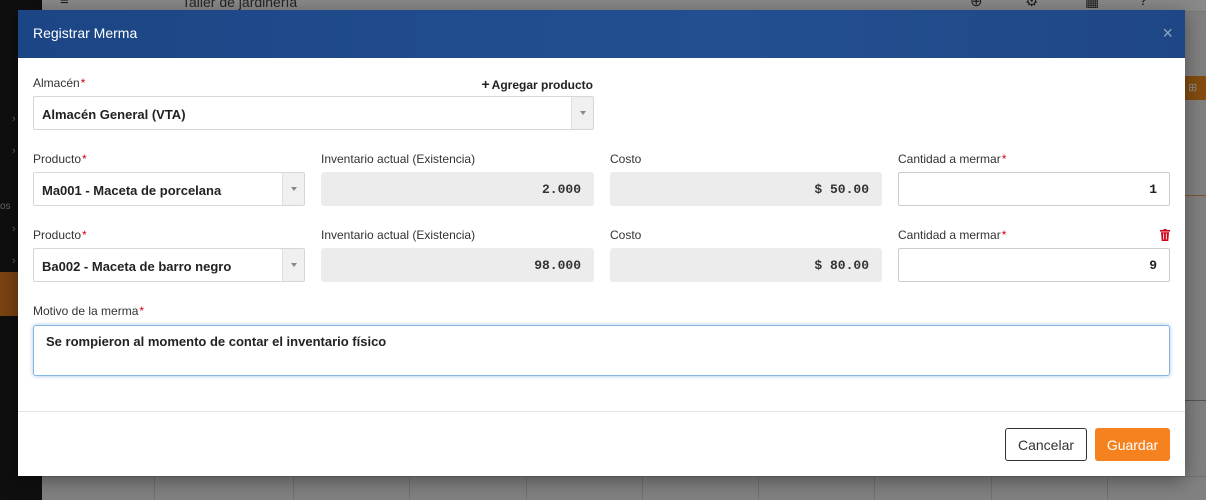 This screenshot has width=1206, height=500. Describe the element at coordinates (59, 83) in the screenshot. I see `warehouse-label: Almacén*` at that location.